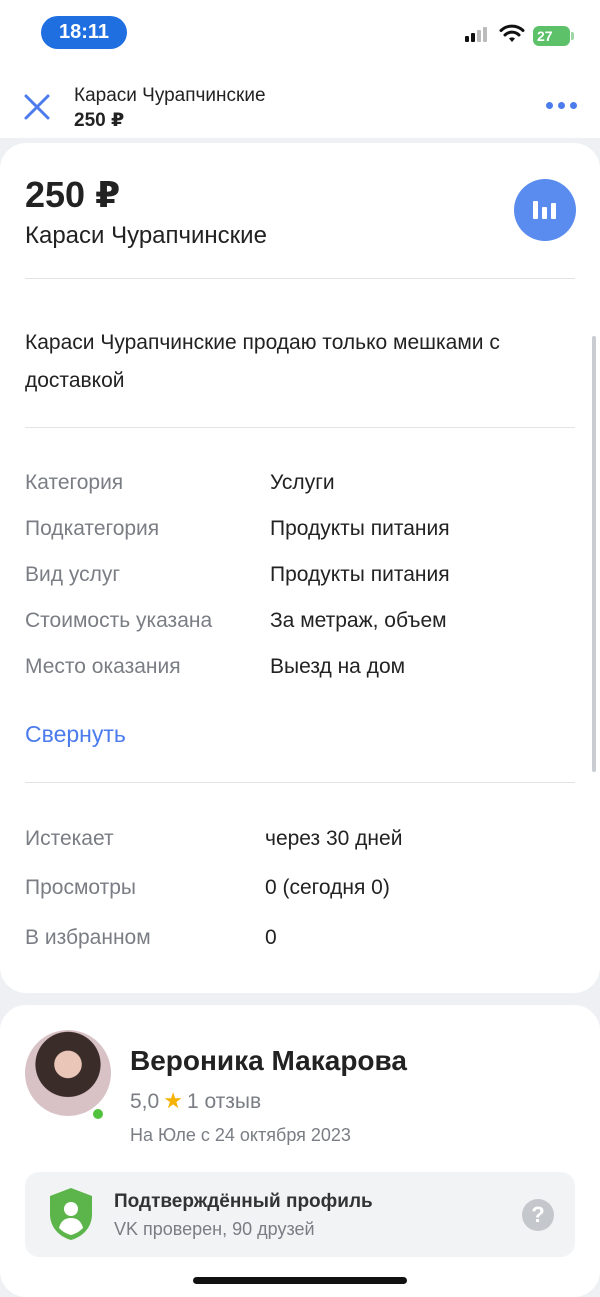 The width and height of the screenshot is (600, 1297). Describe the element at coordinates (80, 887) in the screenshot. I see `meta-label: Просмотры` at that location.